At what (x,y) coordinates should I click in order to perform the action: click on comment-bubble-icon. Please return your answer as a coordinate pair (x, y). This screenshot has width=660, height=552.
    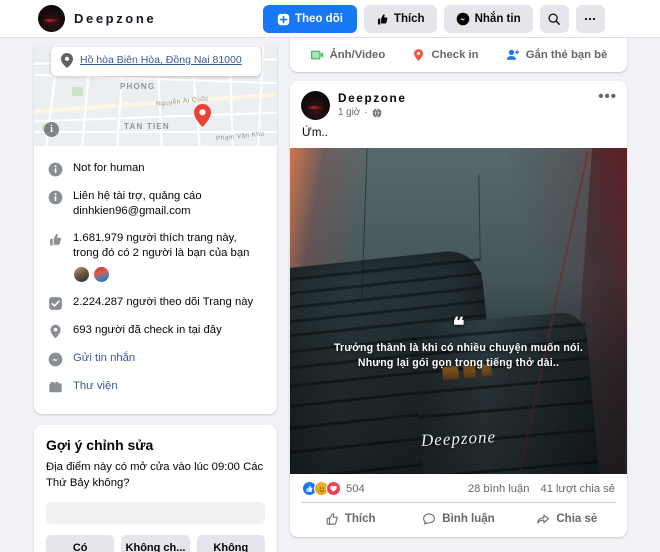
    Looking at the image, I should click on (429, 519).